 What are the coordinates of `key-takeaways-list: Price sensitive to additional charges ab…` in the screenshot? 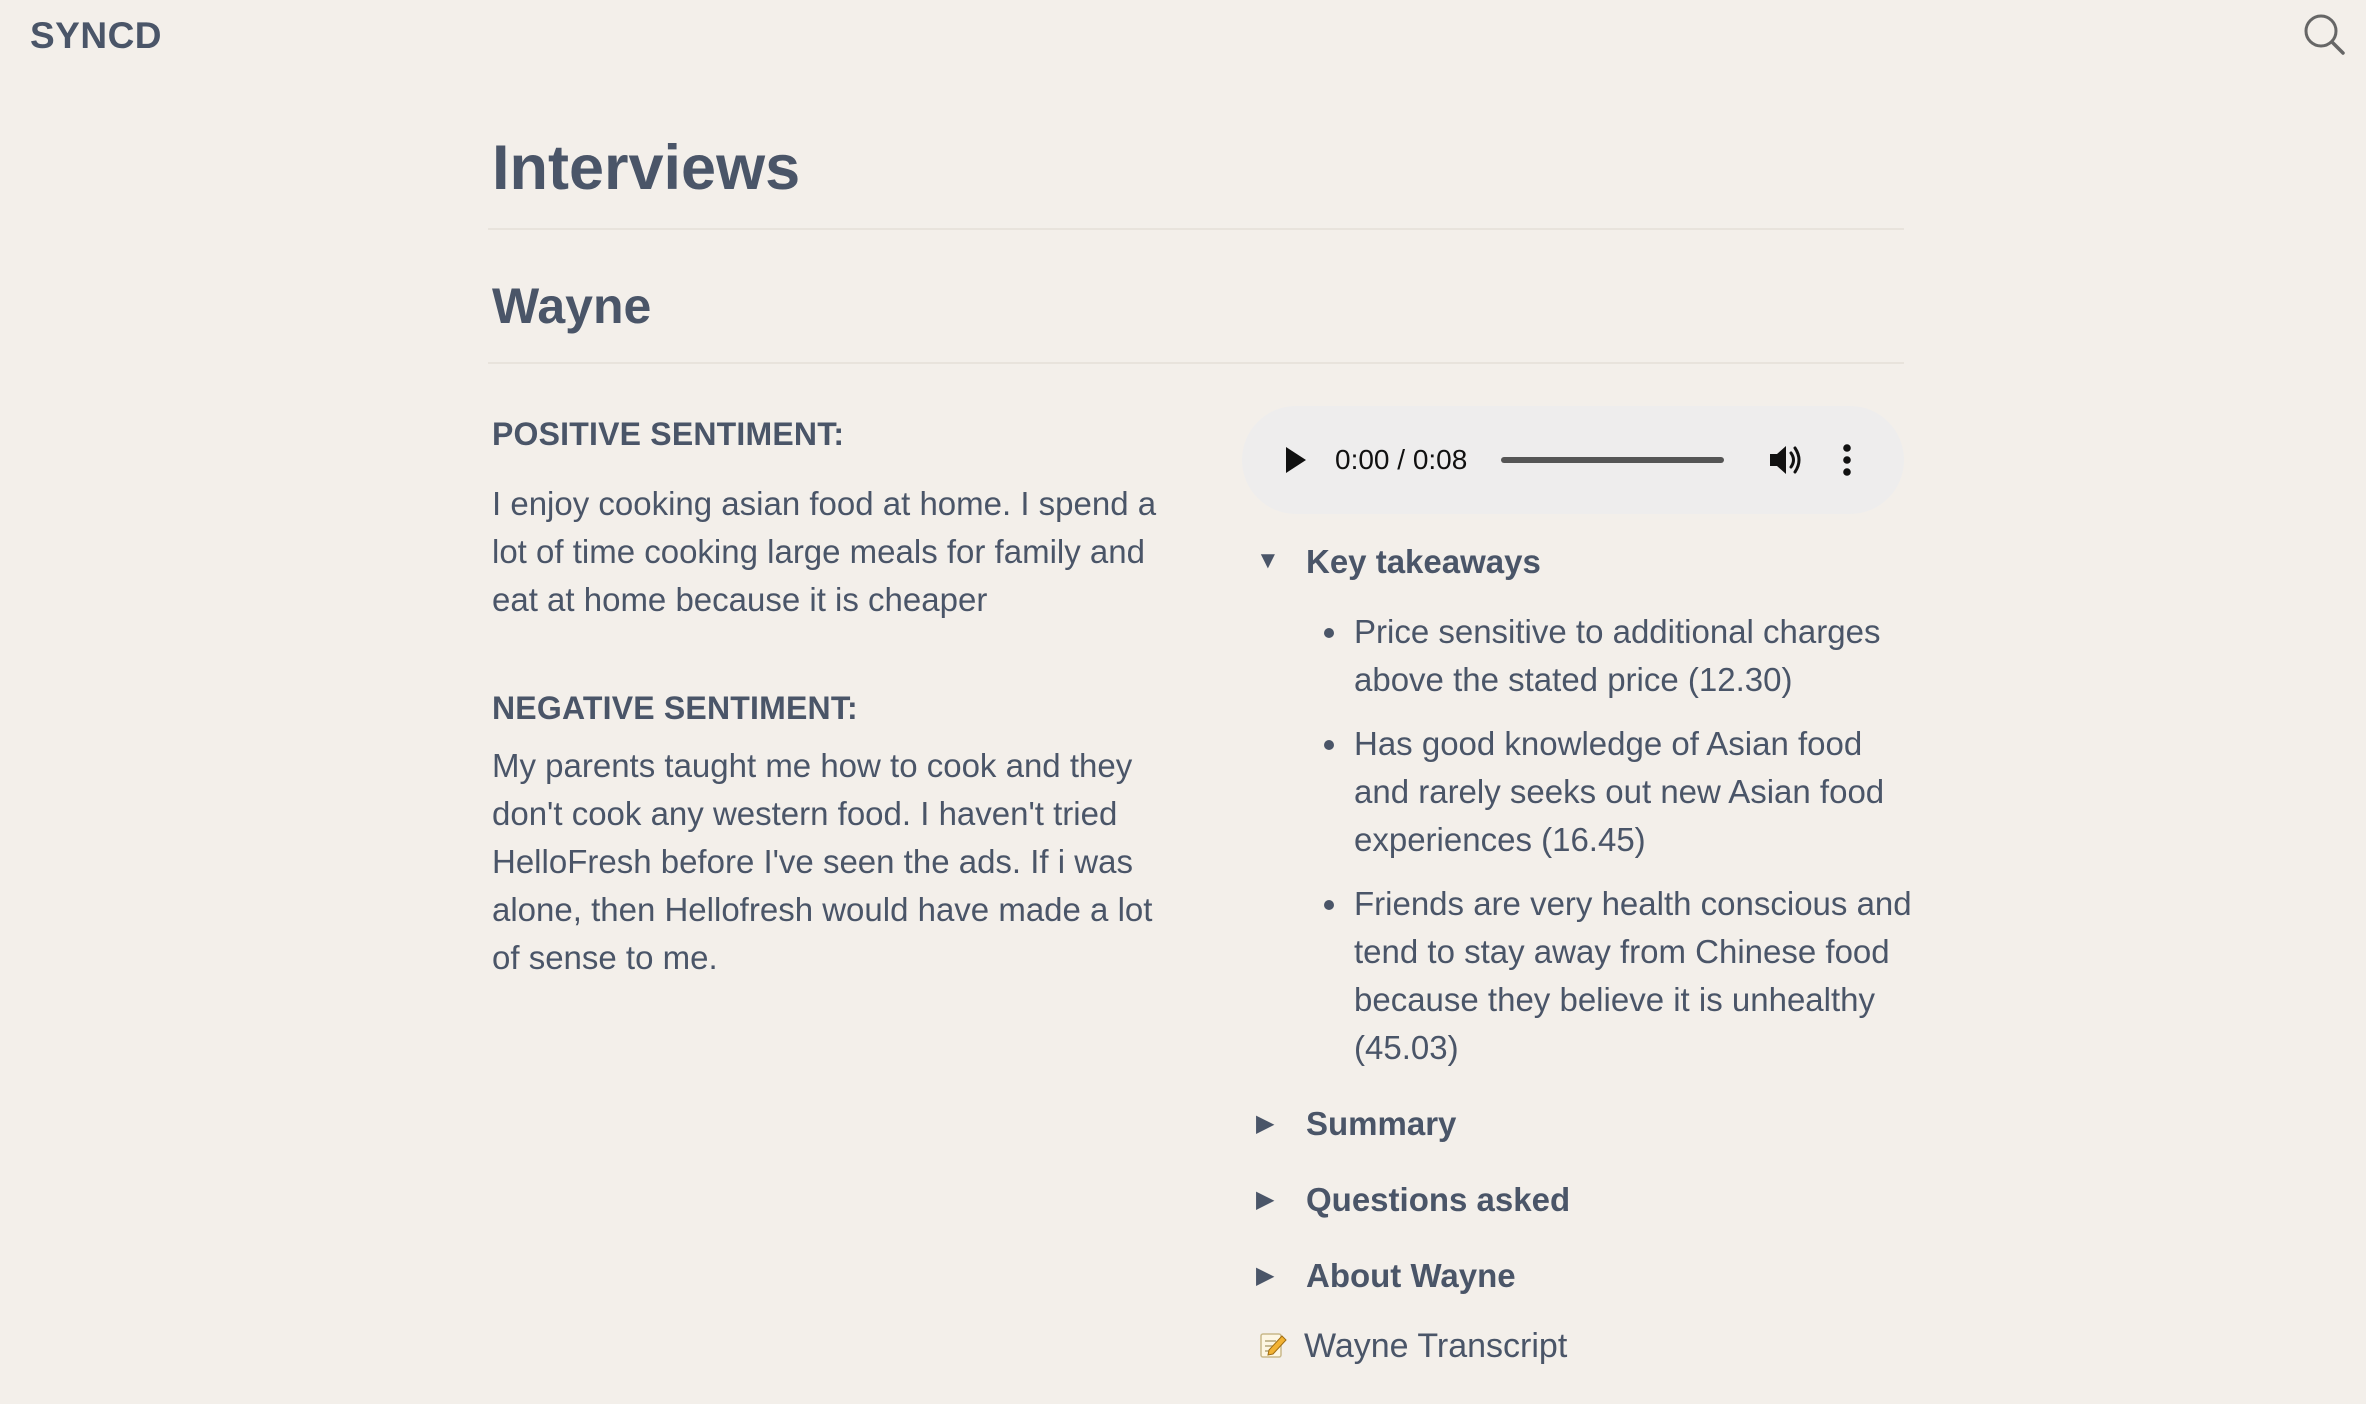 It's located at (1577, 840).